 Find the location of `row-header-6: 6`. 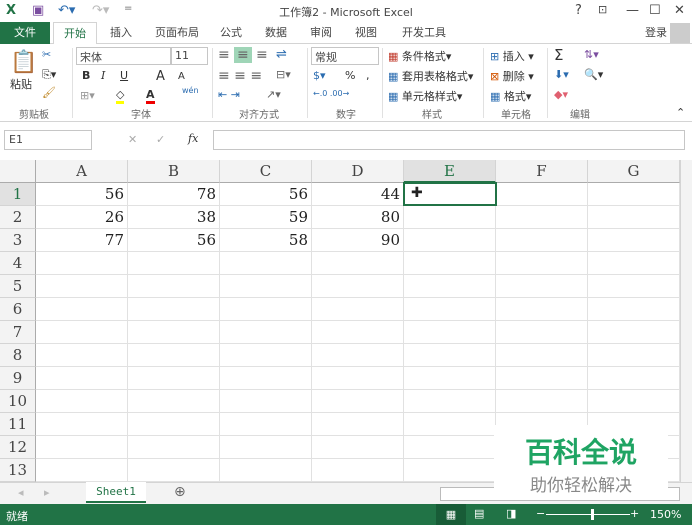

row-header-6: 6 is located at coordinates (18, 309).